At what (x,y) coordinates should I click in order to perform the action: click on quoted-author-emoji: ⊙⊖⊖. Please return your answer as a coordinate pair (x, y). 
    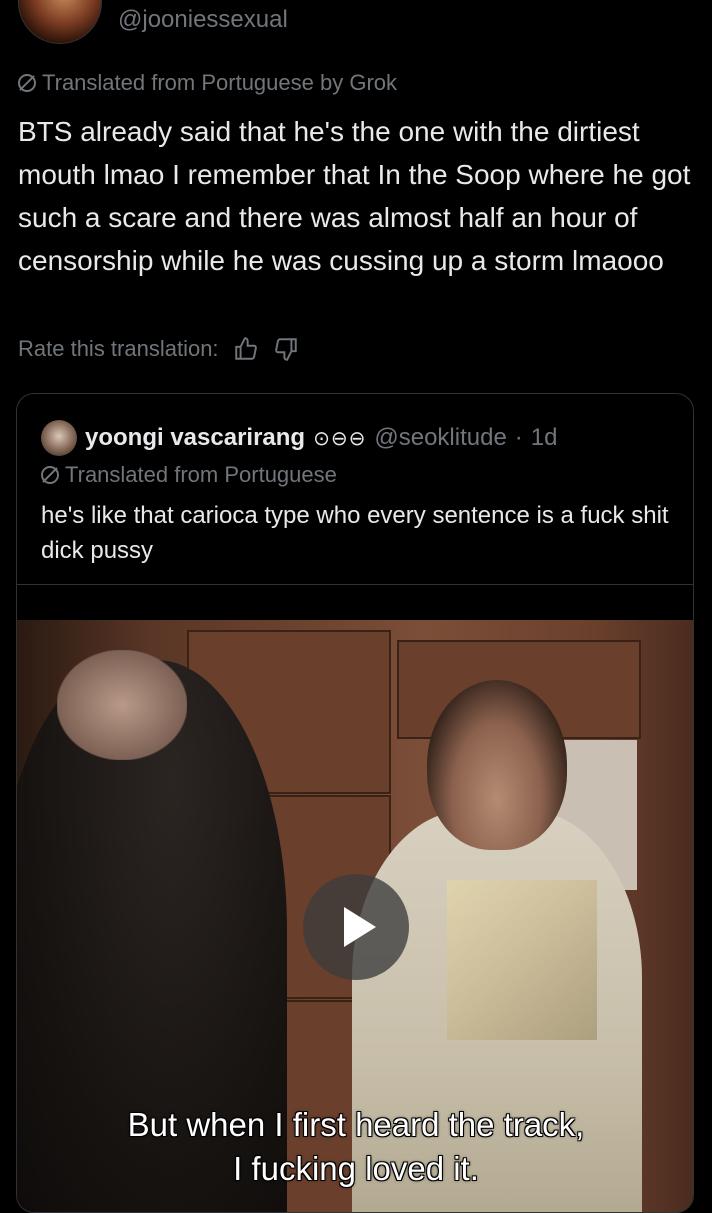
    Looking at the image, I should click on (340, 438).